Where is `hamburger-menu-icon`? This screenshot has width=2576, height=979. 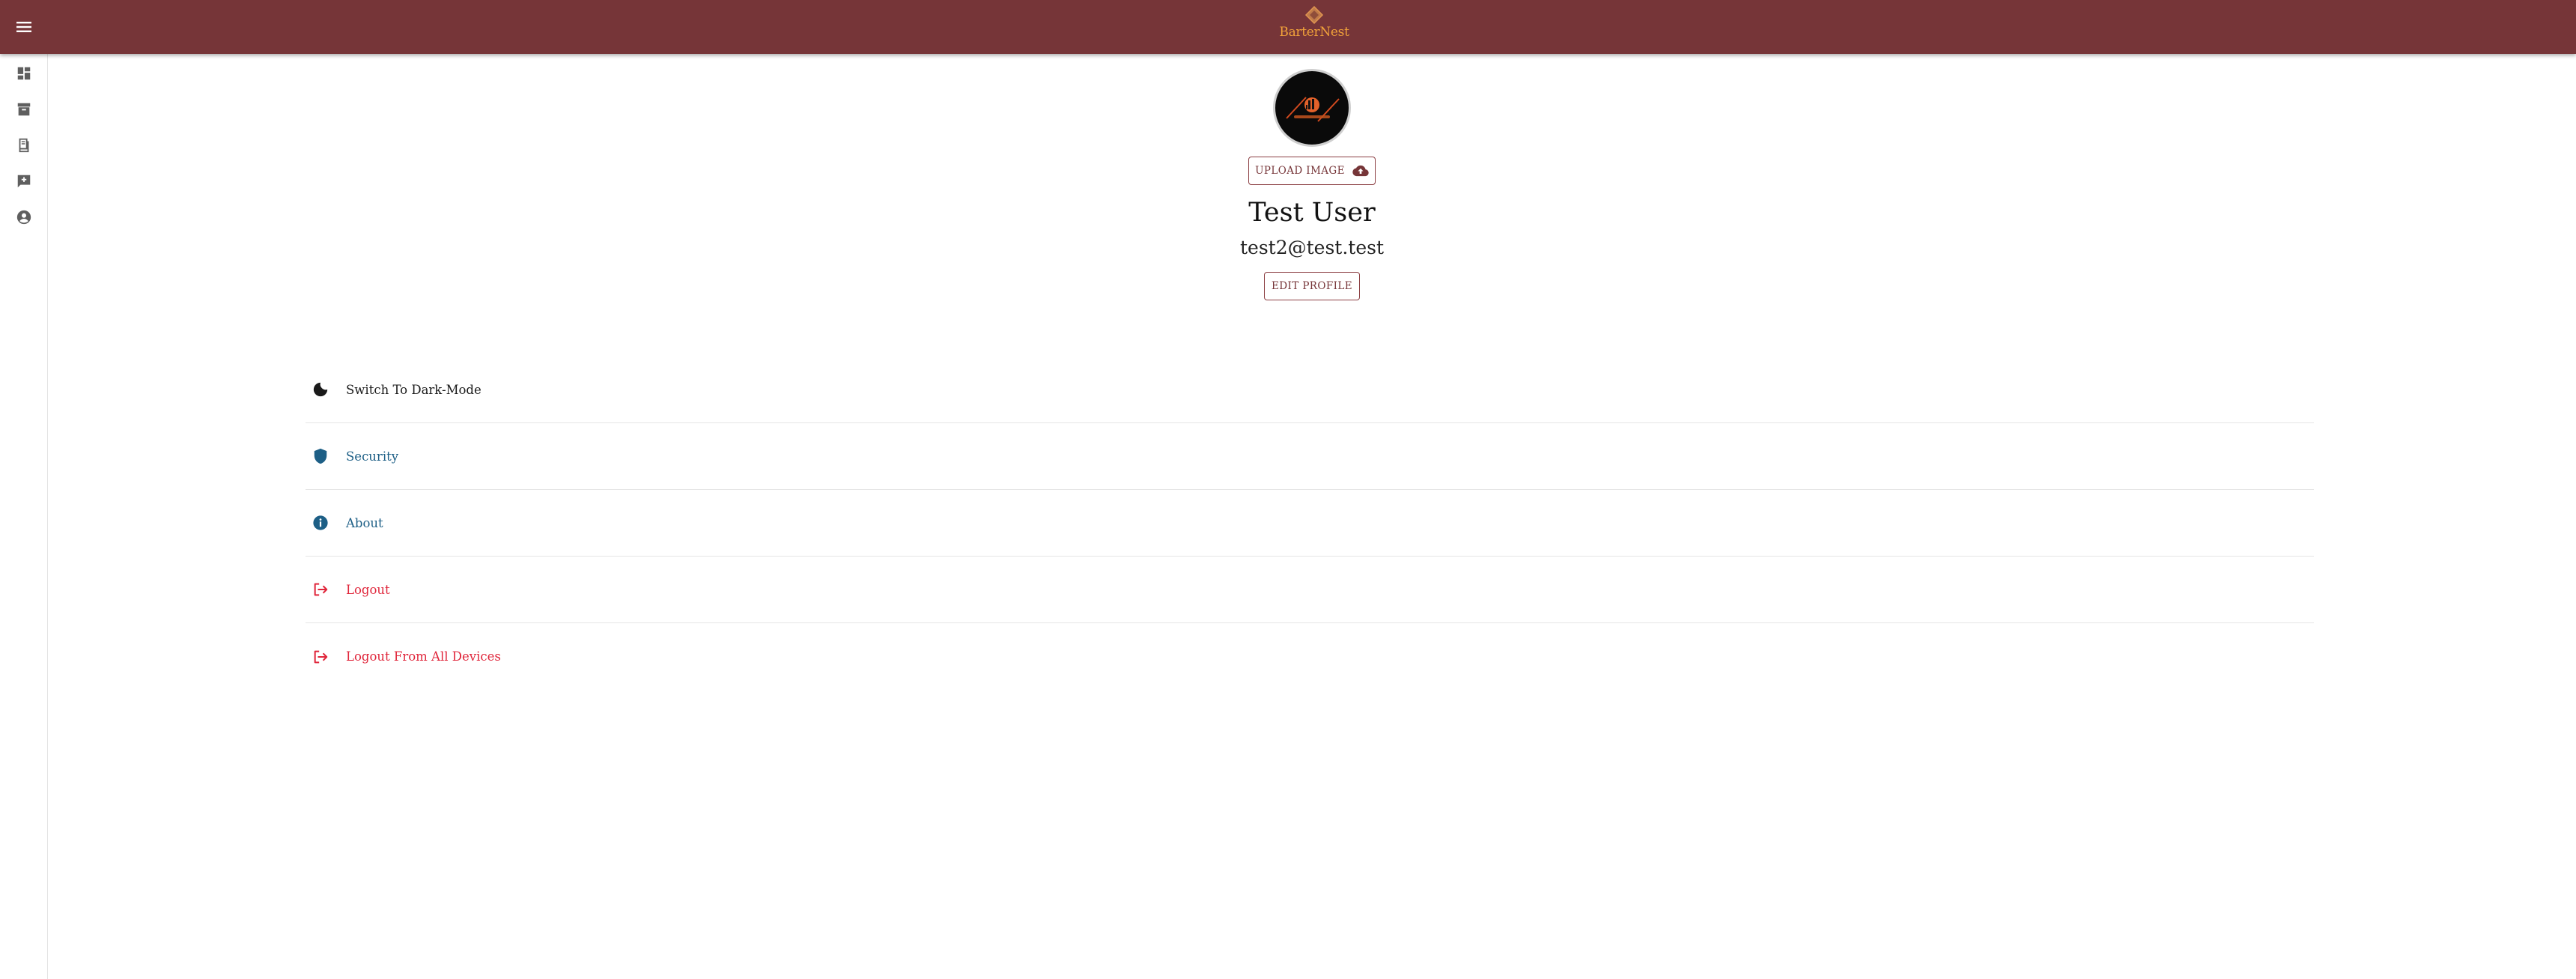 hamburger-menu-icon is located at coordinates (23, 26).